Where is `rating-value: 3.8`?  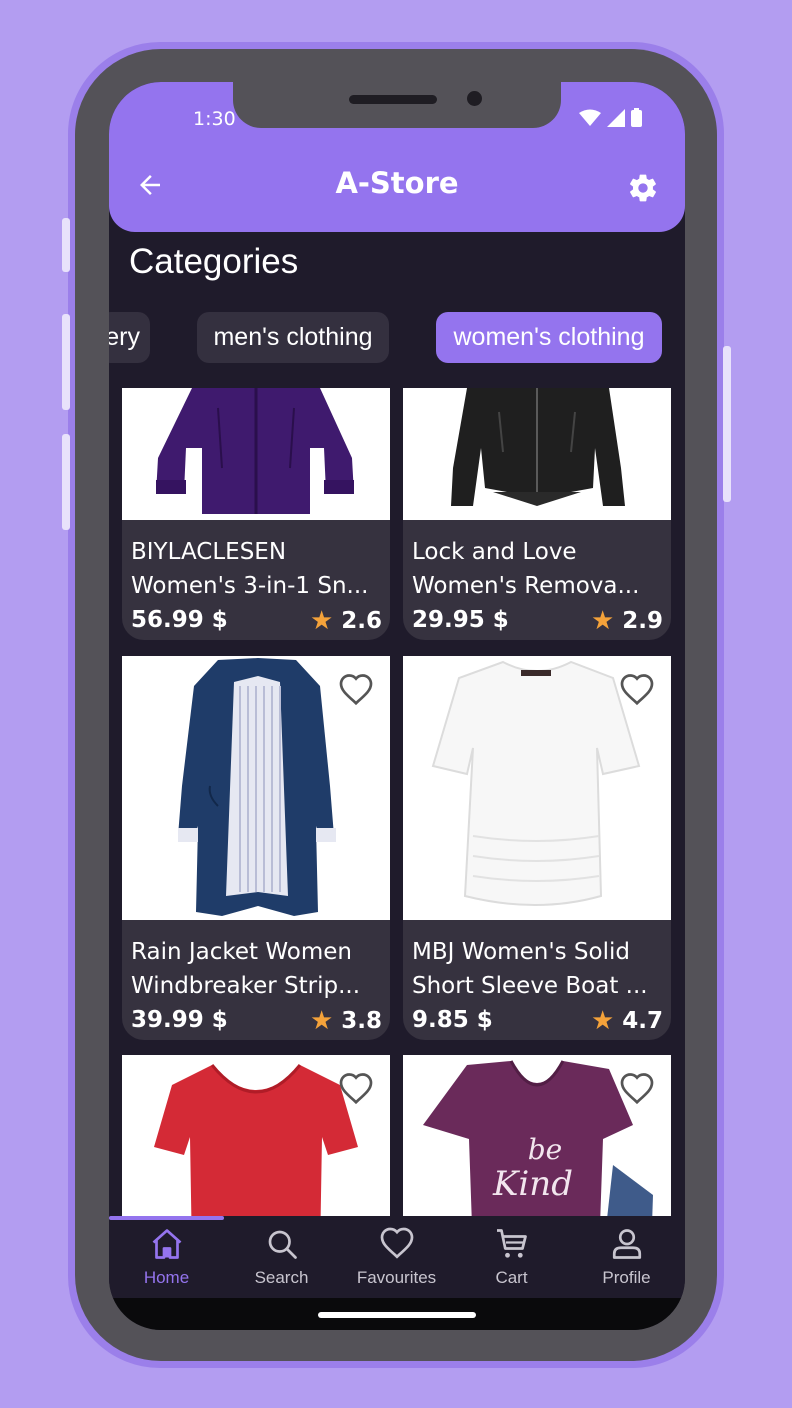 rating-value: 3.8 is located at coordinates (361, 1021).